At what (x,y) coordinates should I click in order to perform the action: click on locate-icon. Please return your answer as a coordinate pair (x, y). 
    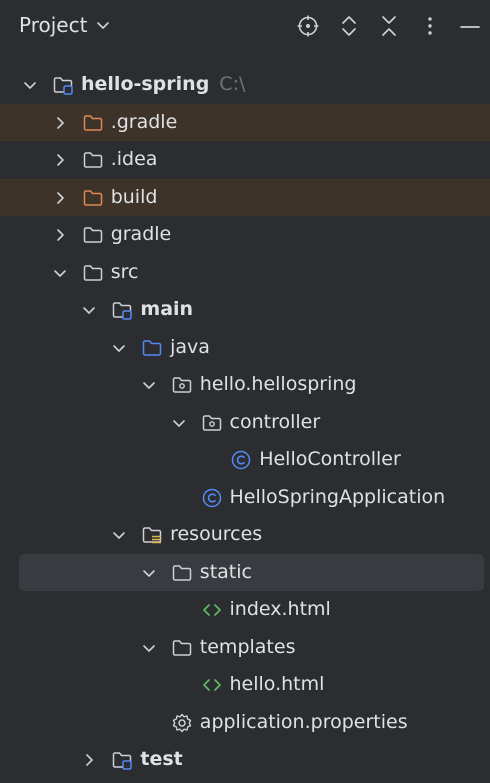
    Looking at the image, I should click on (308, 26).